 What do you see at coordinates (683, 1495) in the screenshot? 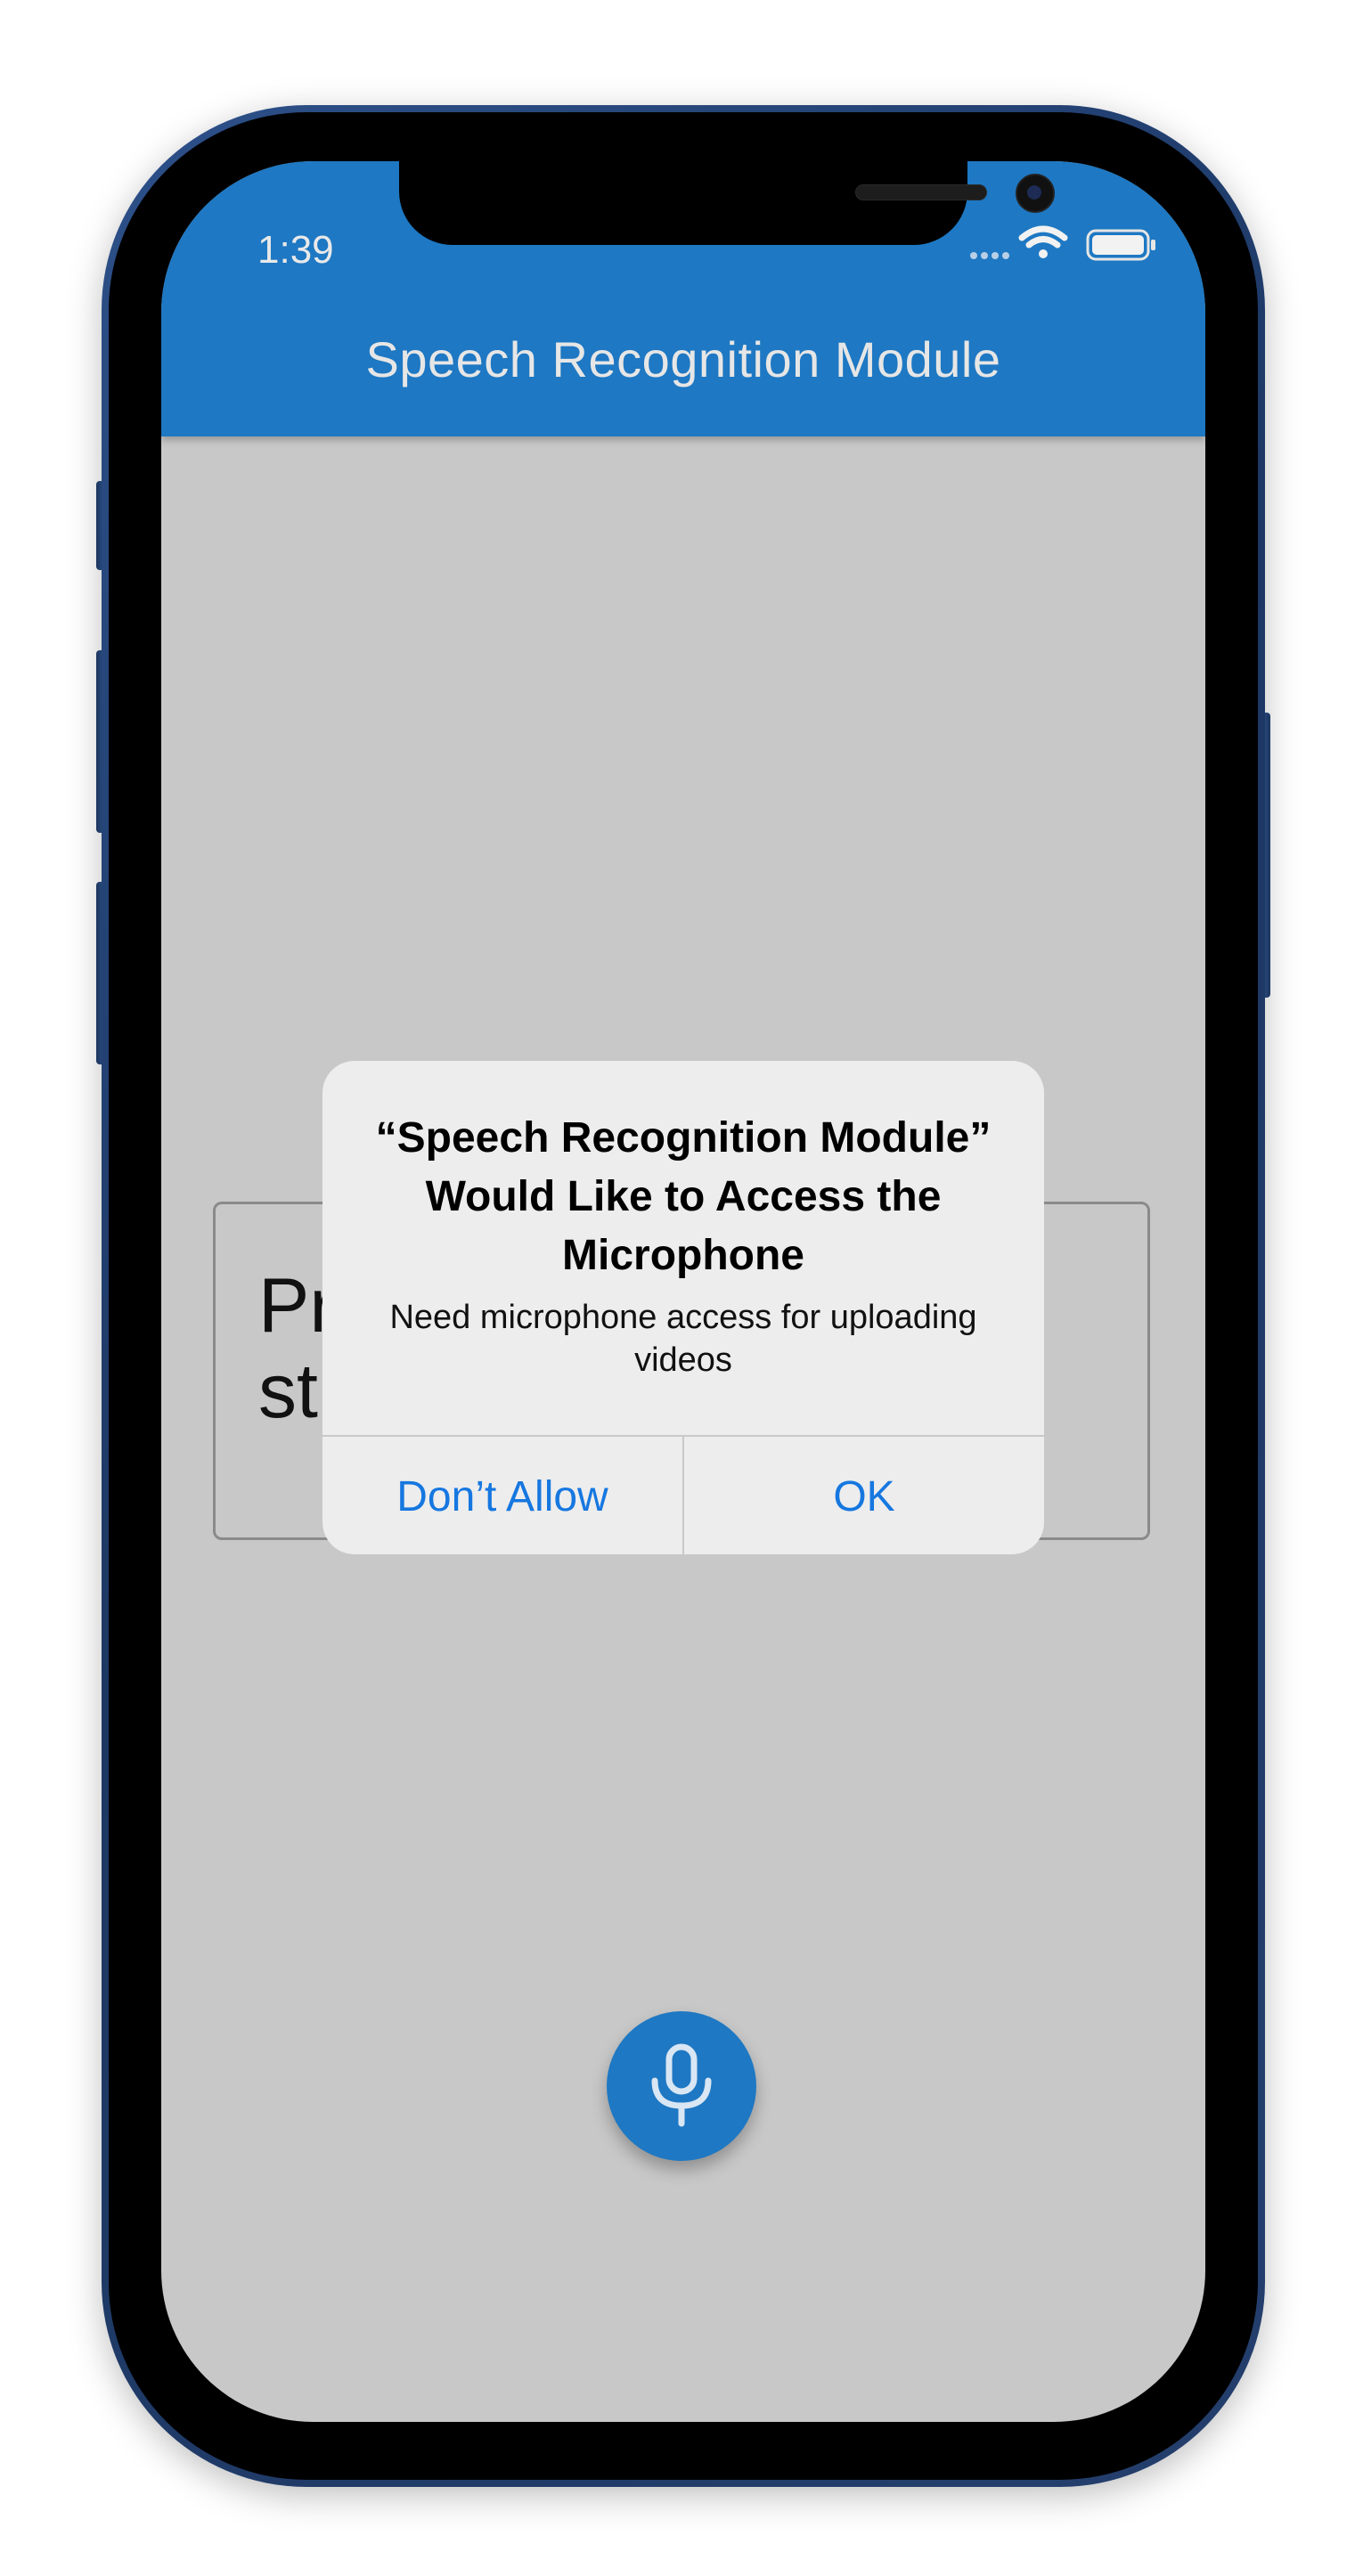
I see `alert-actions: Don’t Allow OK` at bounding box center [683, 1495].